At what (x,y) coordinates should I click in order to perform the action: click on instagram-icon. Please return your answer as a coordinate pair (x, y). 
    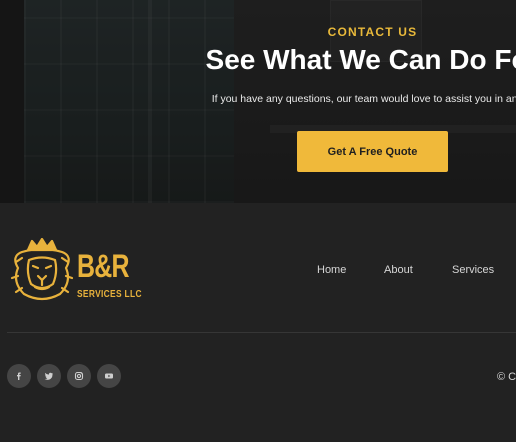
    Looking at the image, I should click on (79, 376).